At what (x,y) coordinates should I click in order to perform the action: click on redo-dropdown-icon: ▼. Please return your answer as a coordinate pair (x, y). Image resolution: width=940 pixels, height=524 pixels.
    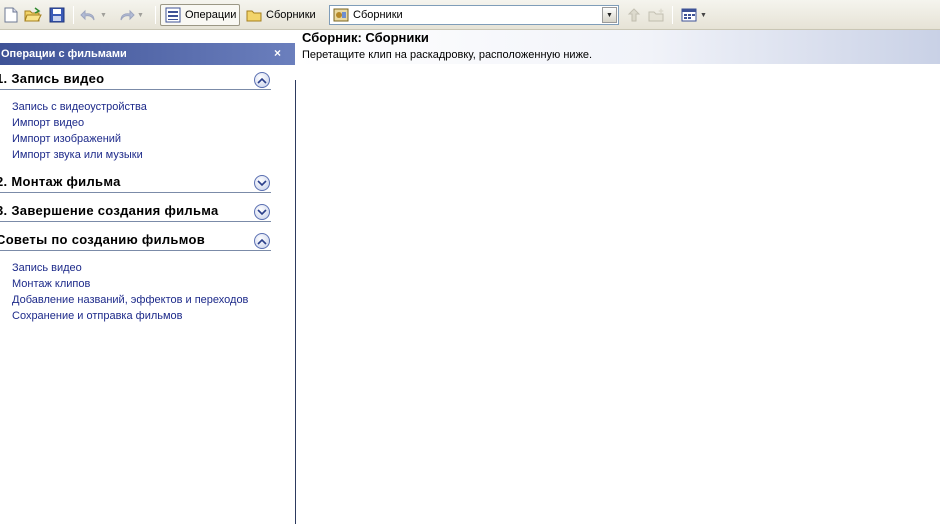
    Looking at the image, I should click on (140, 15).